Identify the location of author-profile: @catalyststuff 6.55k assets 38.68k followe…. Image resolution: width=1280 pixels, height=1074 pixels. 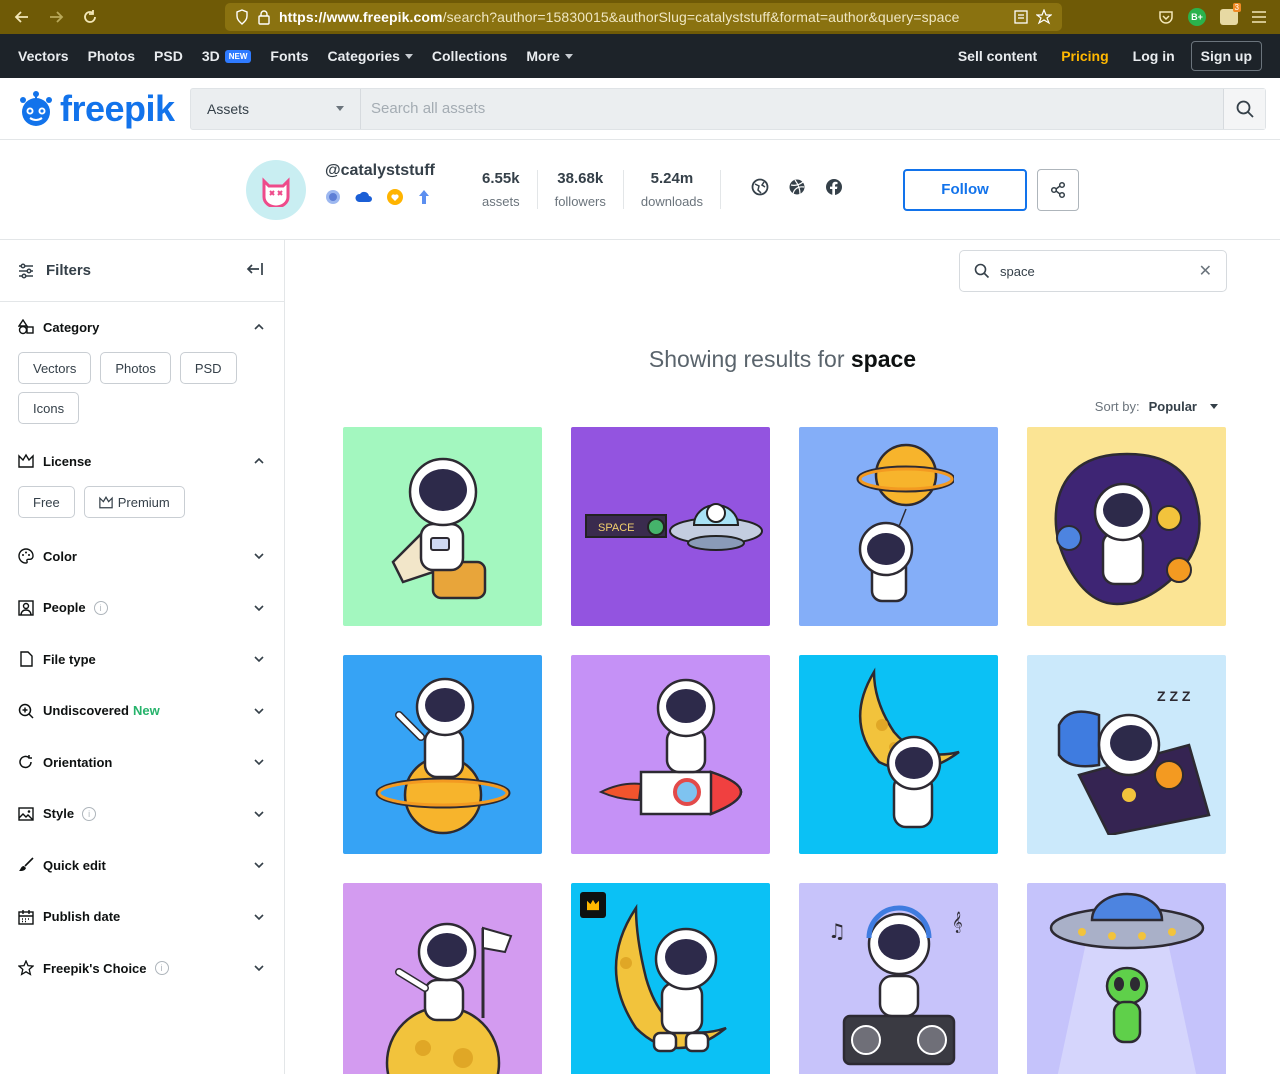
(640, 190).